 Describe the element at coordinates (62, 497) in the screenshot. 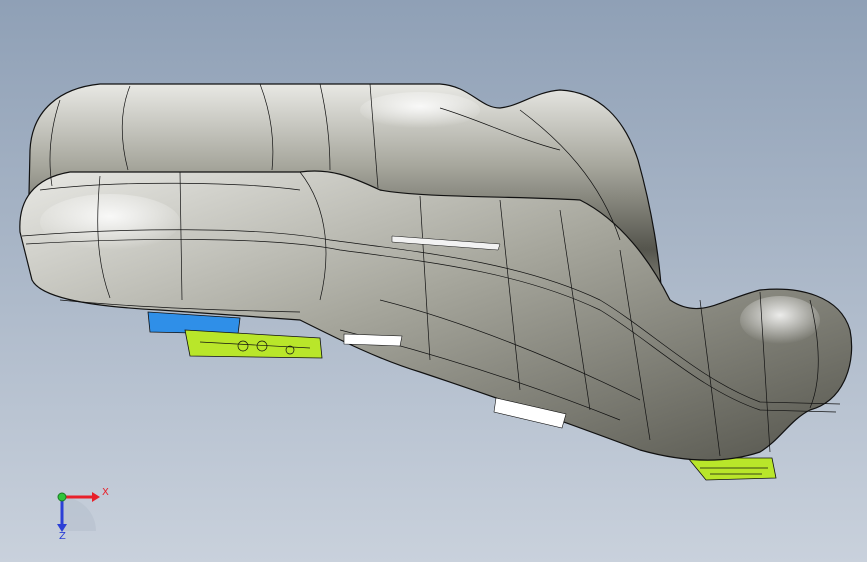

I see `triad-y-axis` at that location.